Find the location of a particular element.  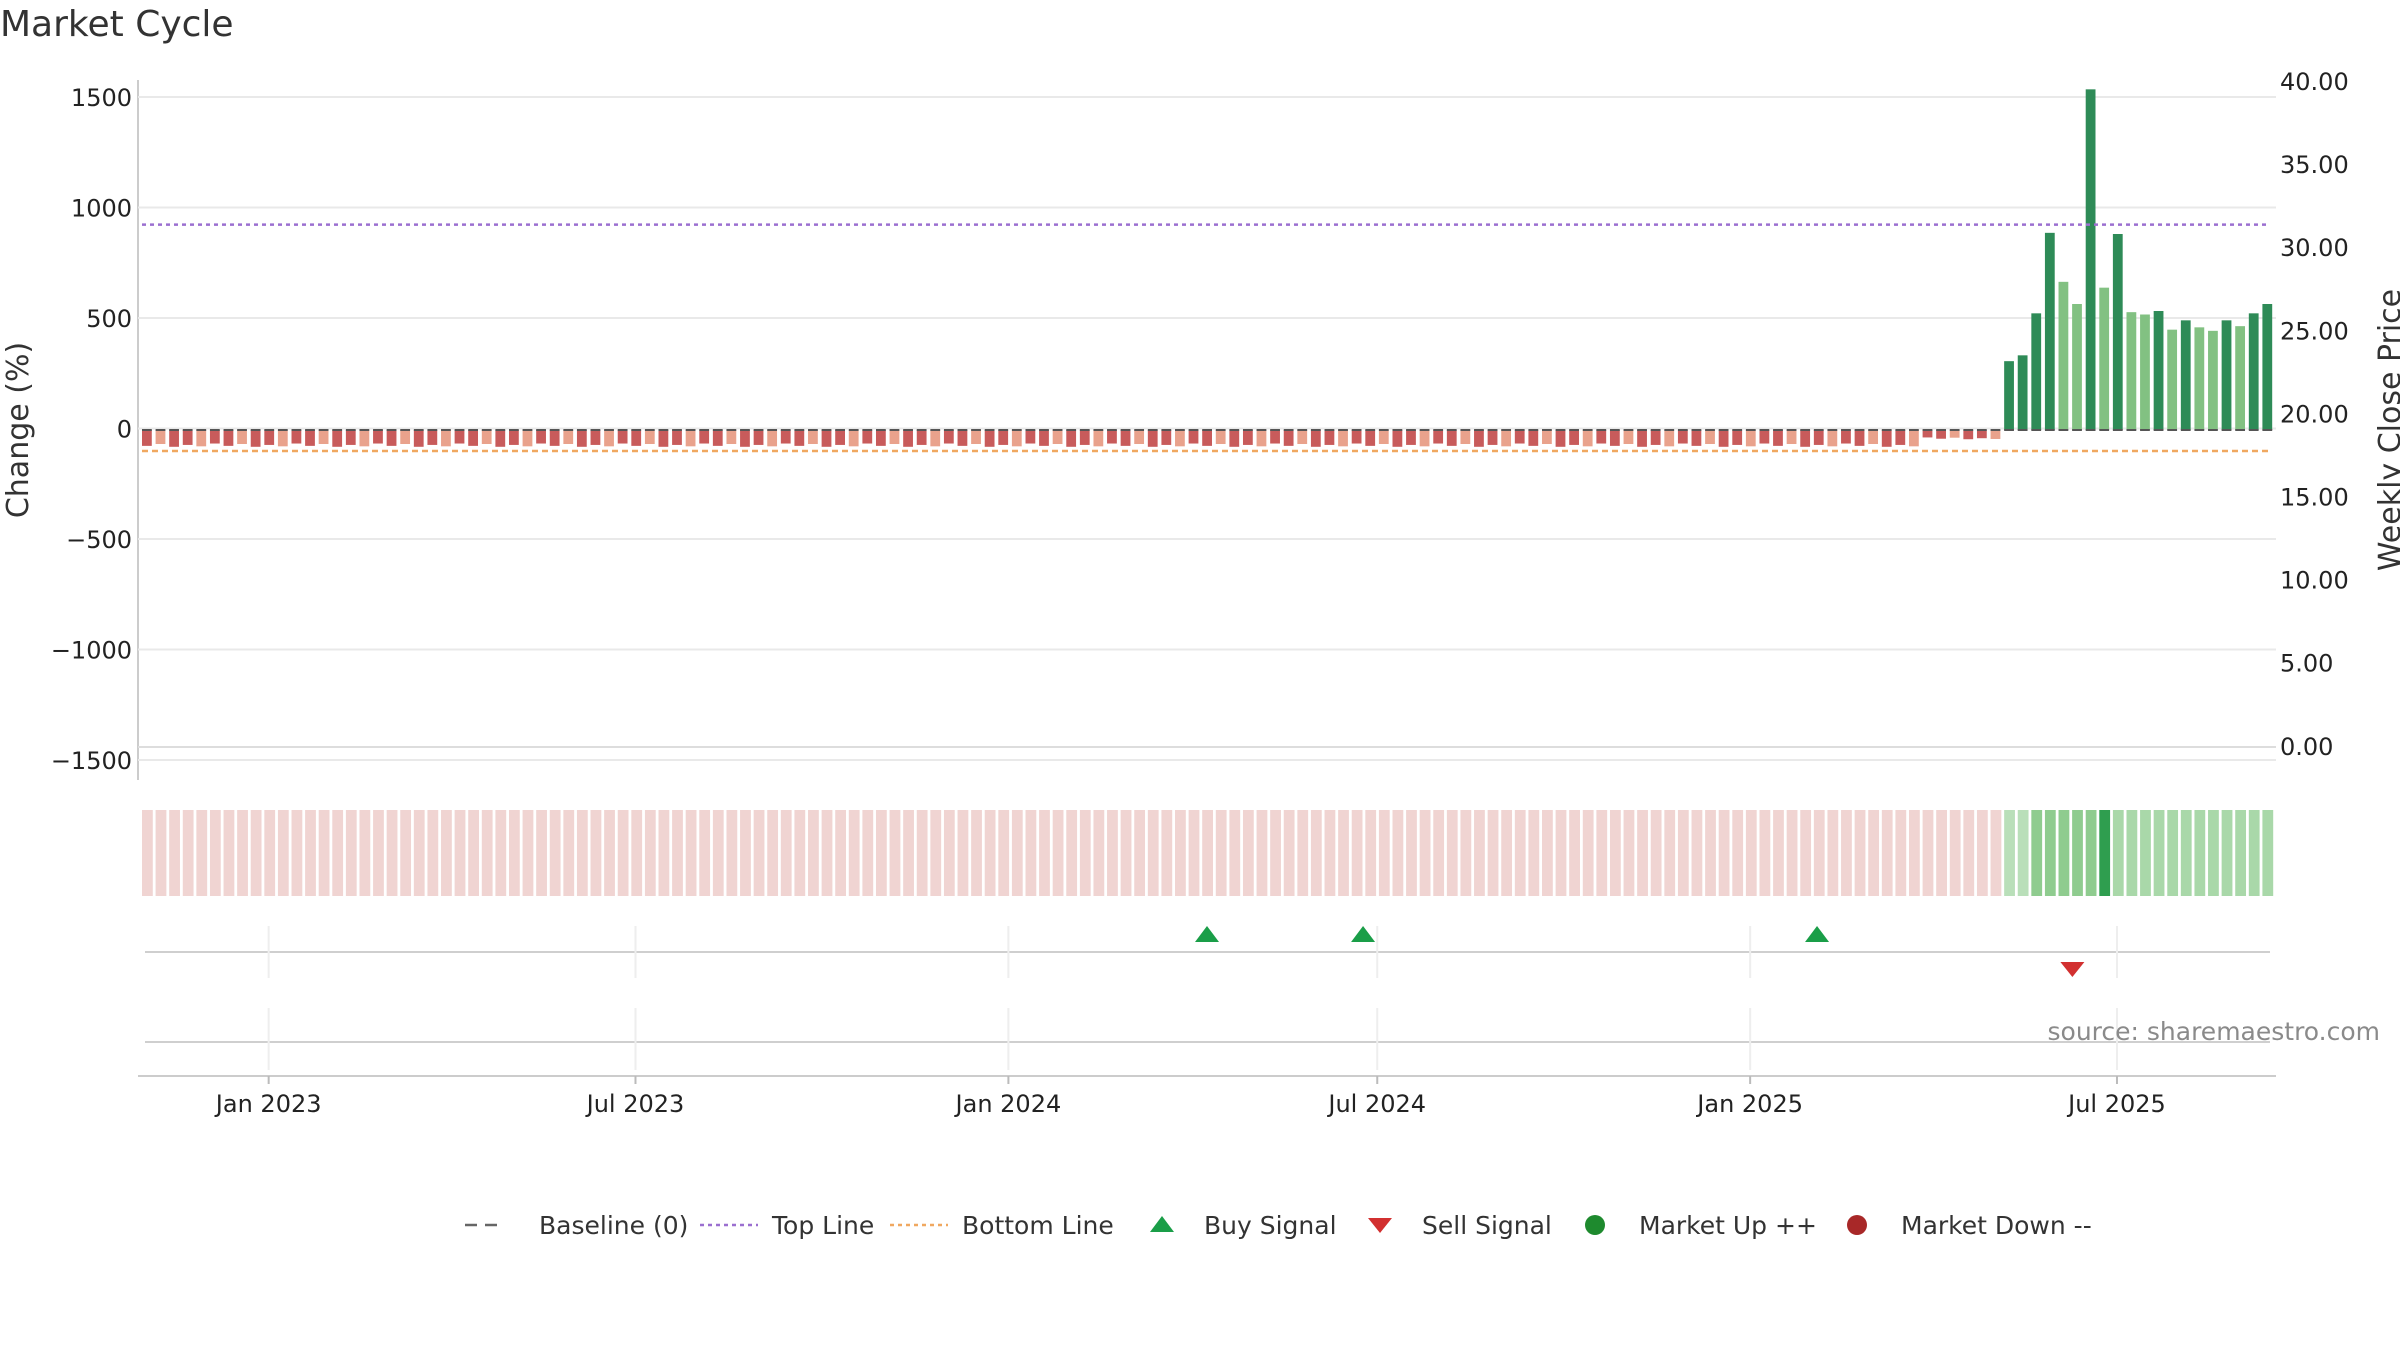

legend-label: Top Line is located at coordinates (822, 1225).